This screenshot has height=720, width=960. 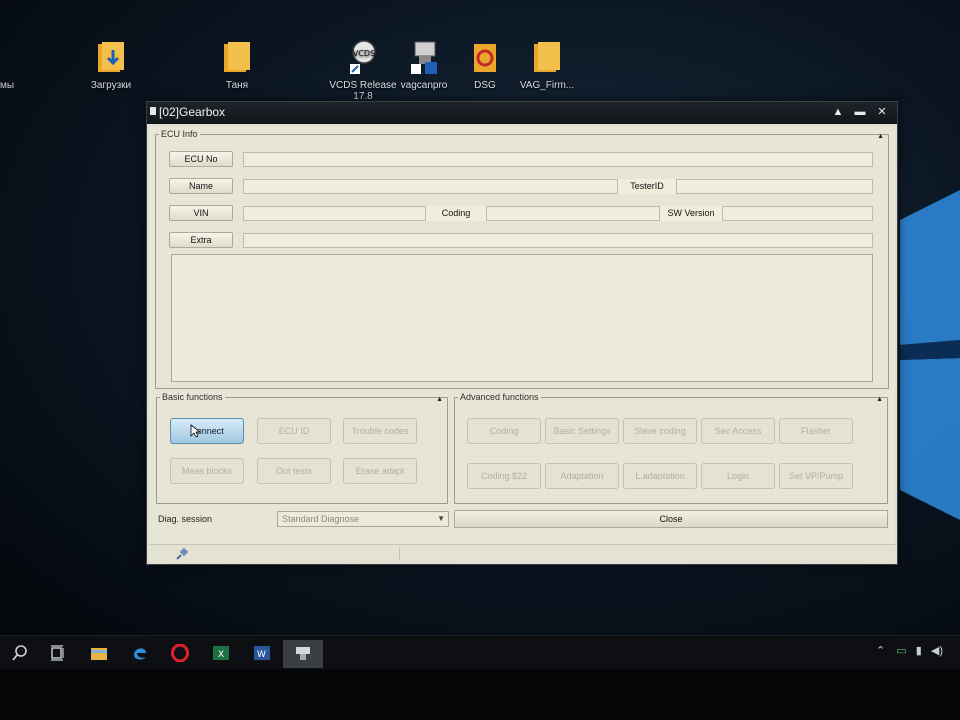 I want to click on file-explorer-icon, so click(x=99, y=654).